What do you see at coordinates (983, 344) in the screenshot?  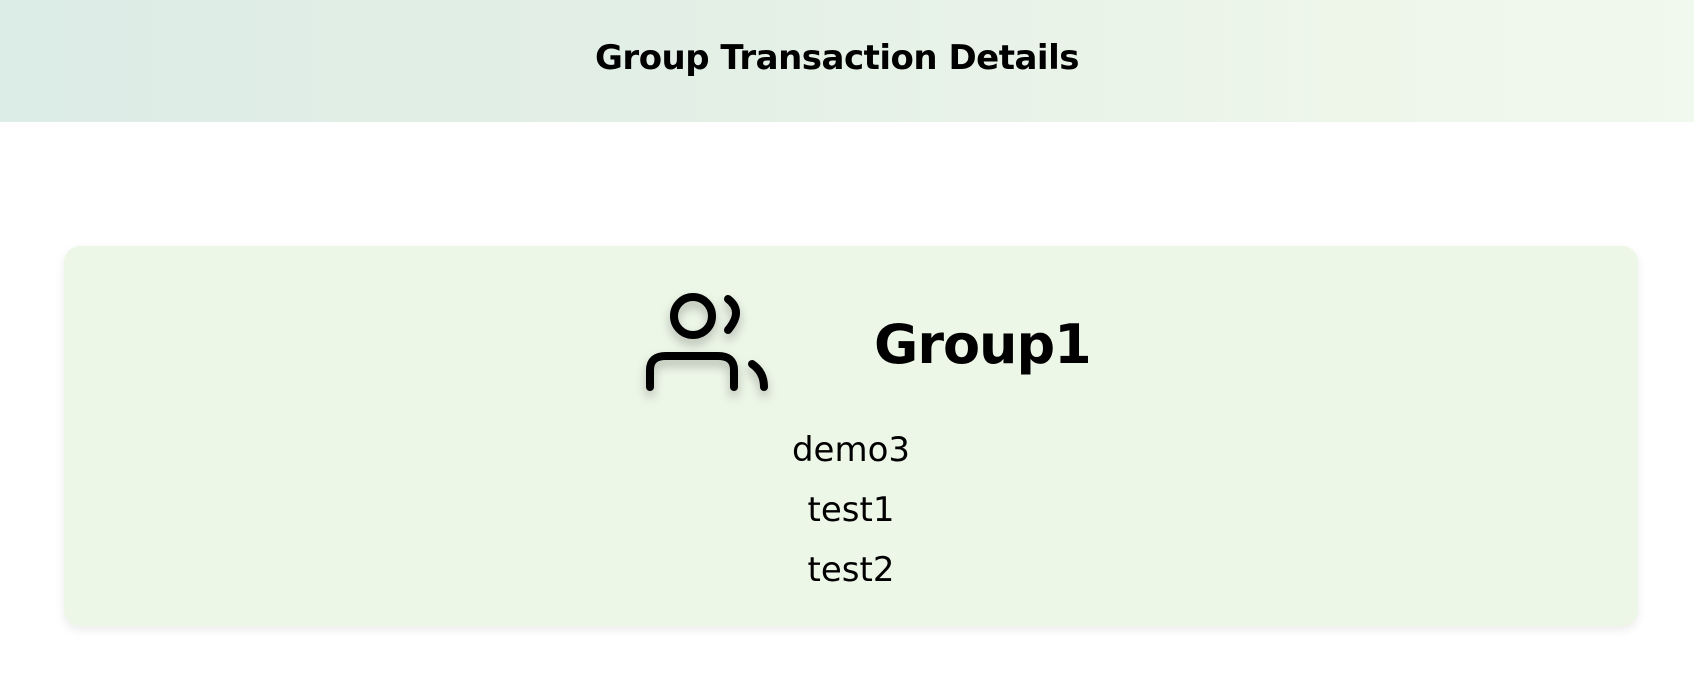 I see `group-name: Group1` at bounding box center [983, 344].